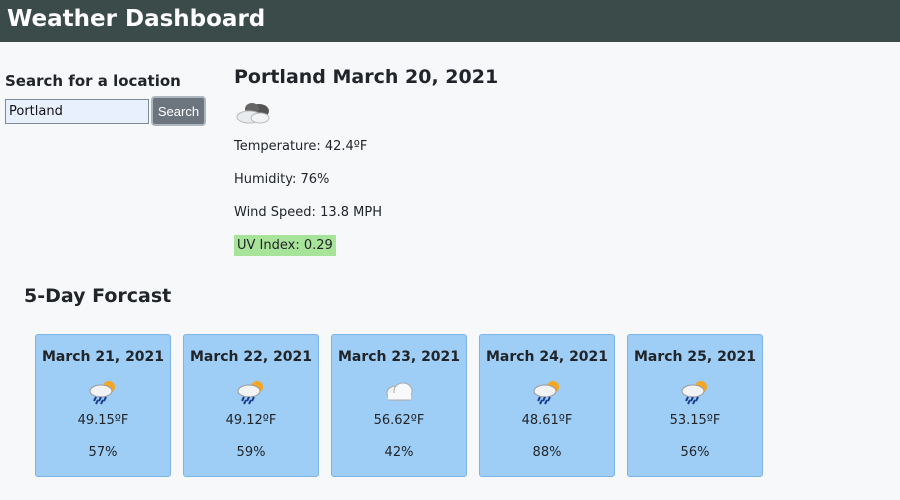  What do you see at coordinates (399, 405) in the screenshot?
I see `forecast-card: March 23, 2021 56.62ºF 42%` at bounding box center [399, 405].